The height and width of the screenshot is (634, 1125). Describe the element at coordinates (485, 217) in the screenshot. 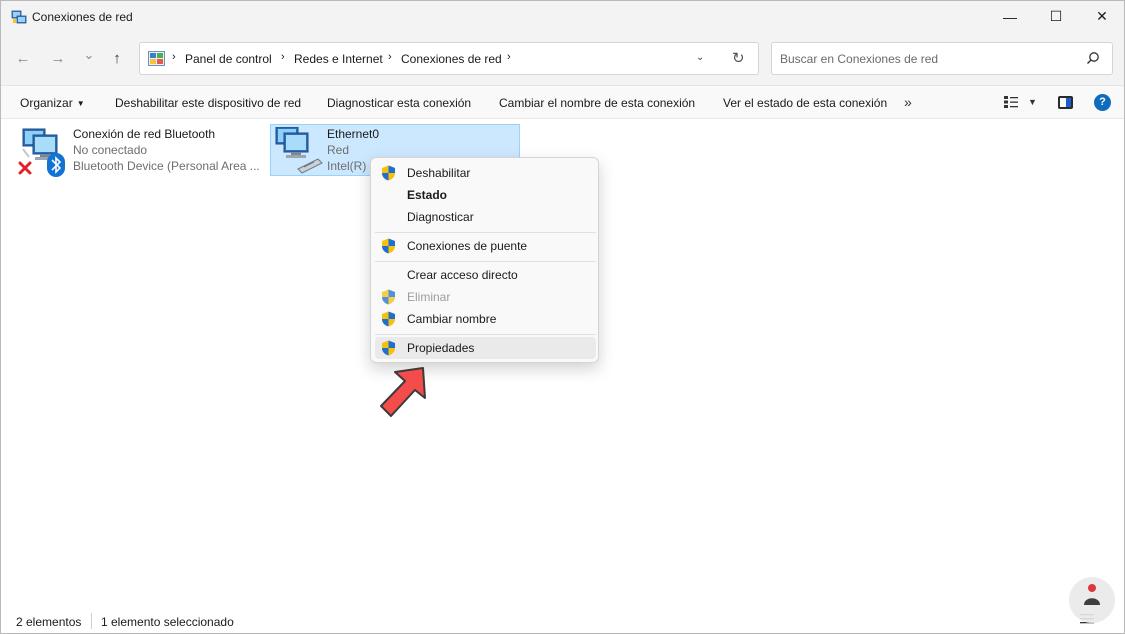

I see `menu-item-diagnose: Diagnosticar` at that location.